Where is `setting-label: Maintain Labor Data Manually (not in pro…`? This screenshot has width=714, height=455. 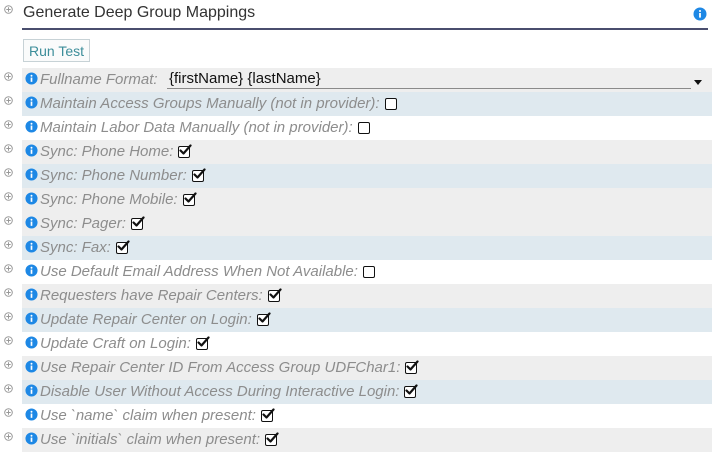 setting-label: Maintain Labor Data Manually (not in pro… is located at coordinates (205, 127).